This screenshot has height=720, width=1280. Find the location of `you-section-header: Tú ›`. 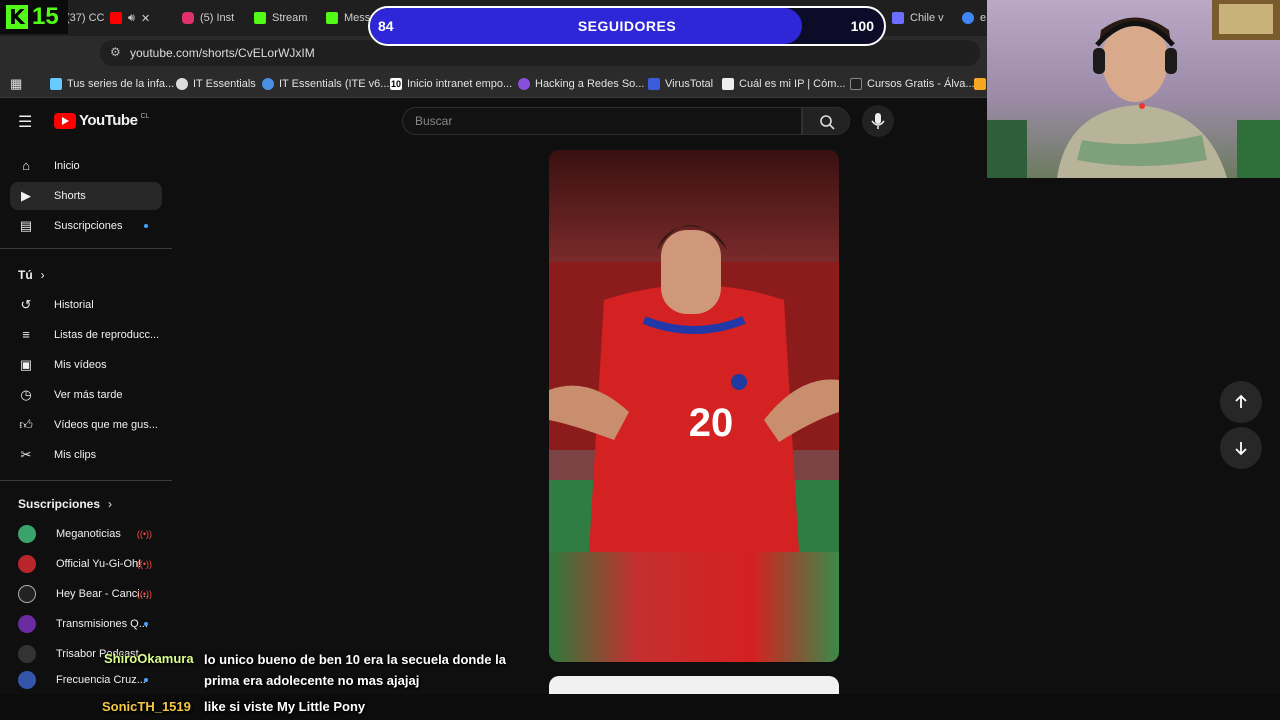

you-section-header: Tú › is located at coordinates (31, 275).